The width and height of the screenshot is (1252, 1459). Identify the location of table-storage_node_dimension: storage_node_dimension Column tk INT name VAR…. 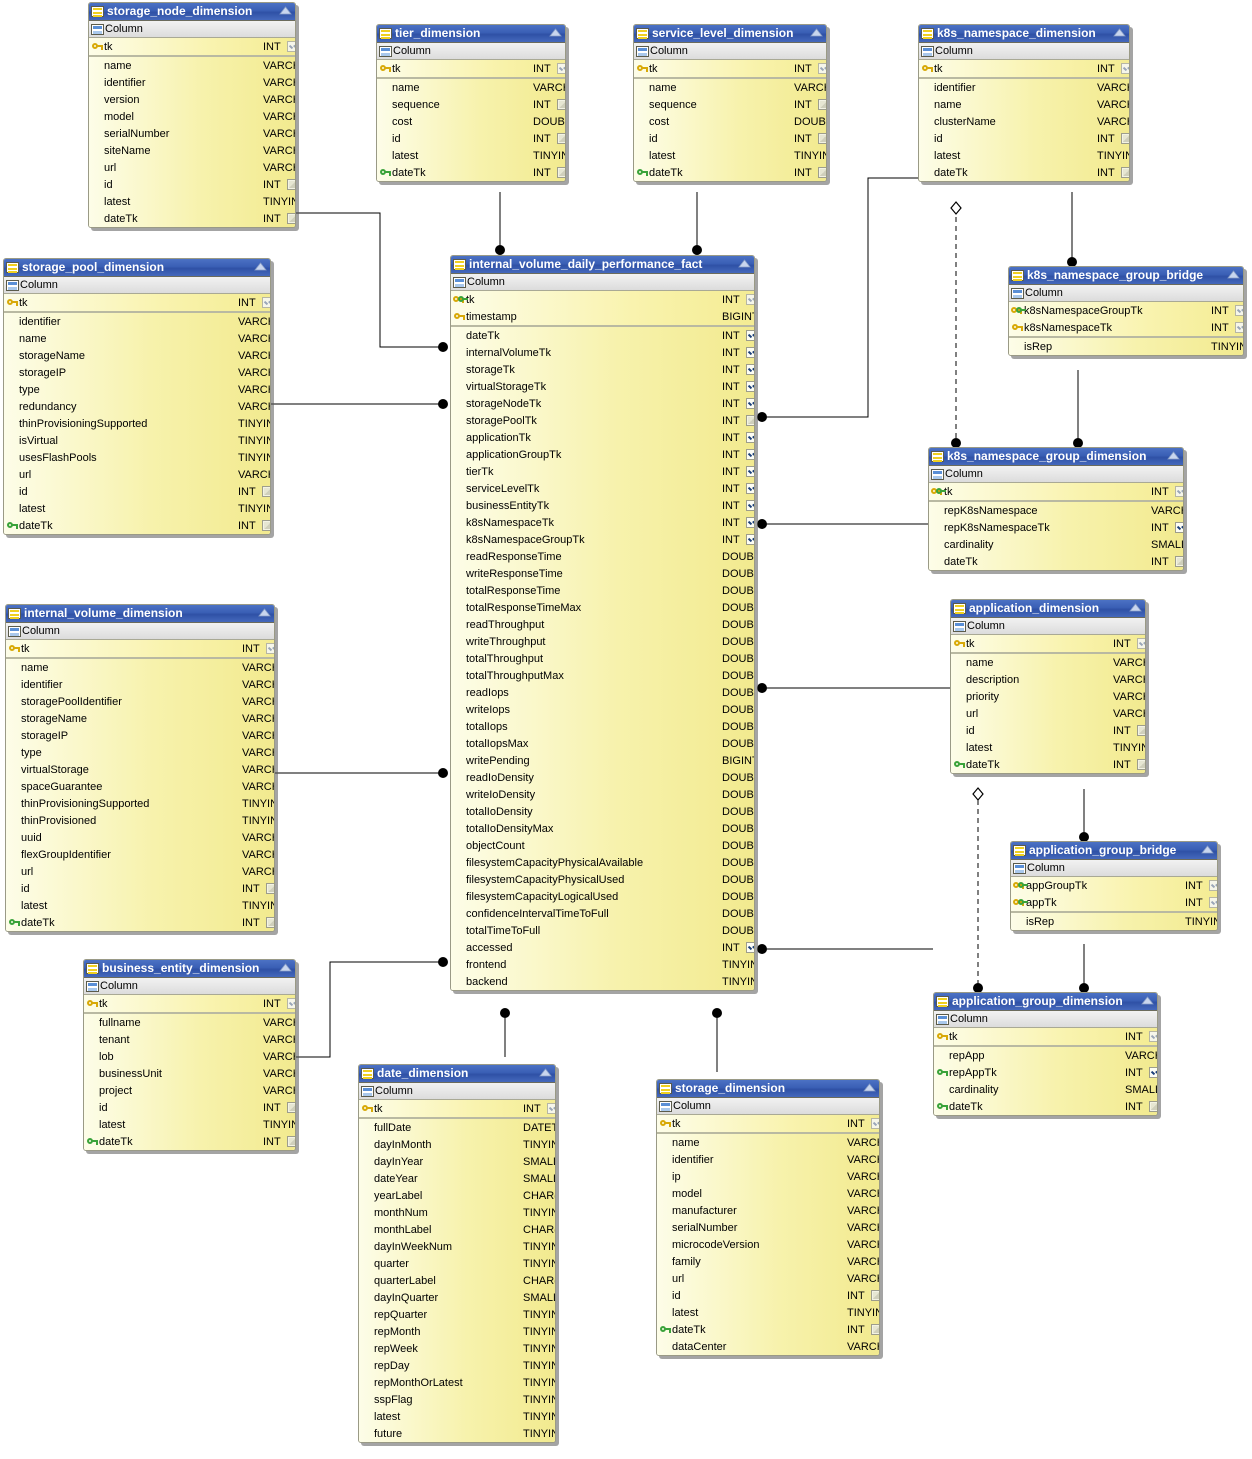
(192, 115).